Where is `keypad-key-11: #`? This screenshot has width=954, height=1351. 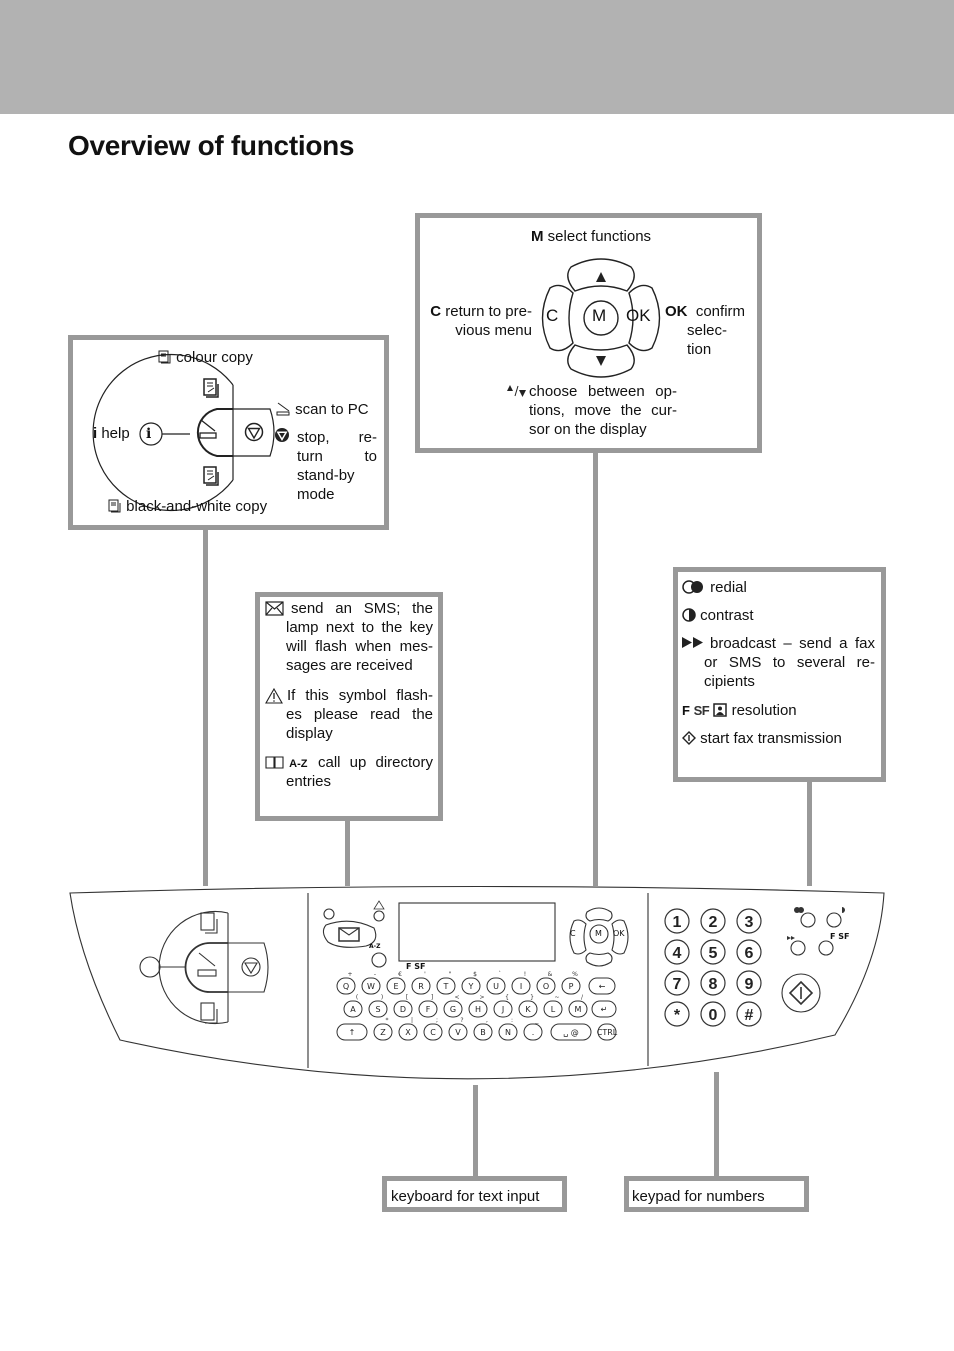
keypad-key-11: # is located at coordinates (749, 1014).